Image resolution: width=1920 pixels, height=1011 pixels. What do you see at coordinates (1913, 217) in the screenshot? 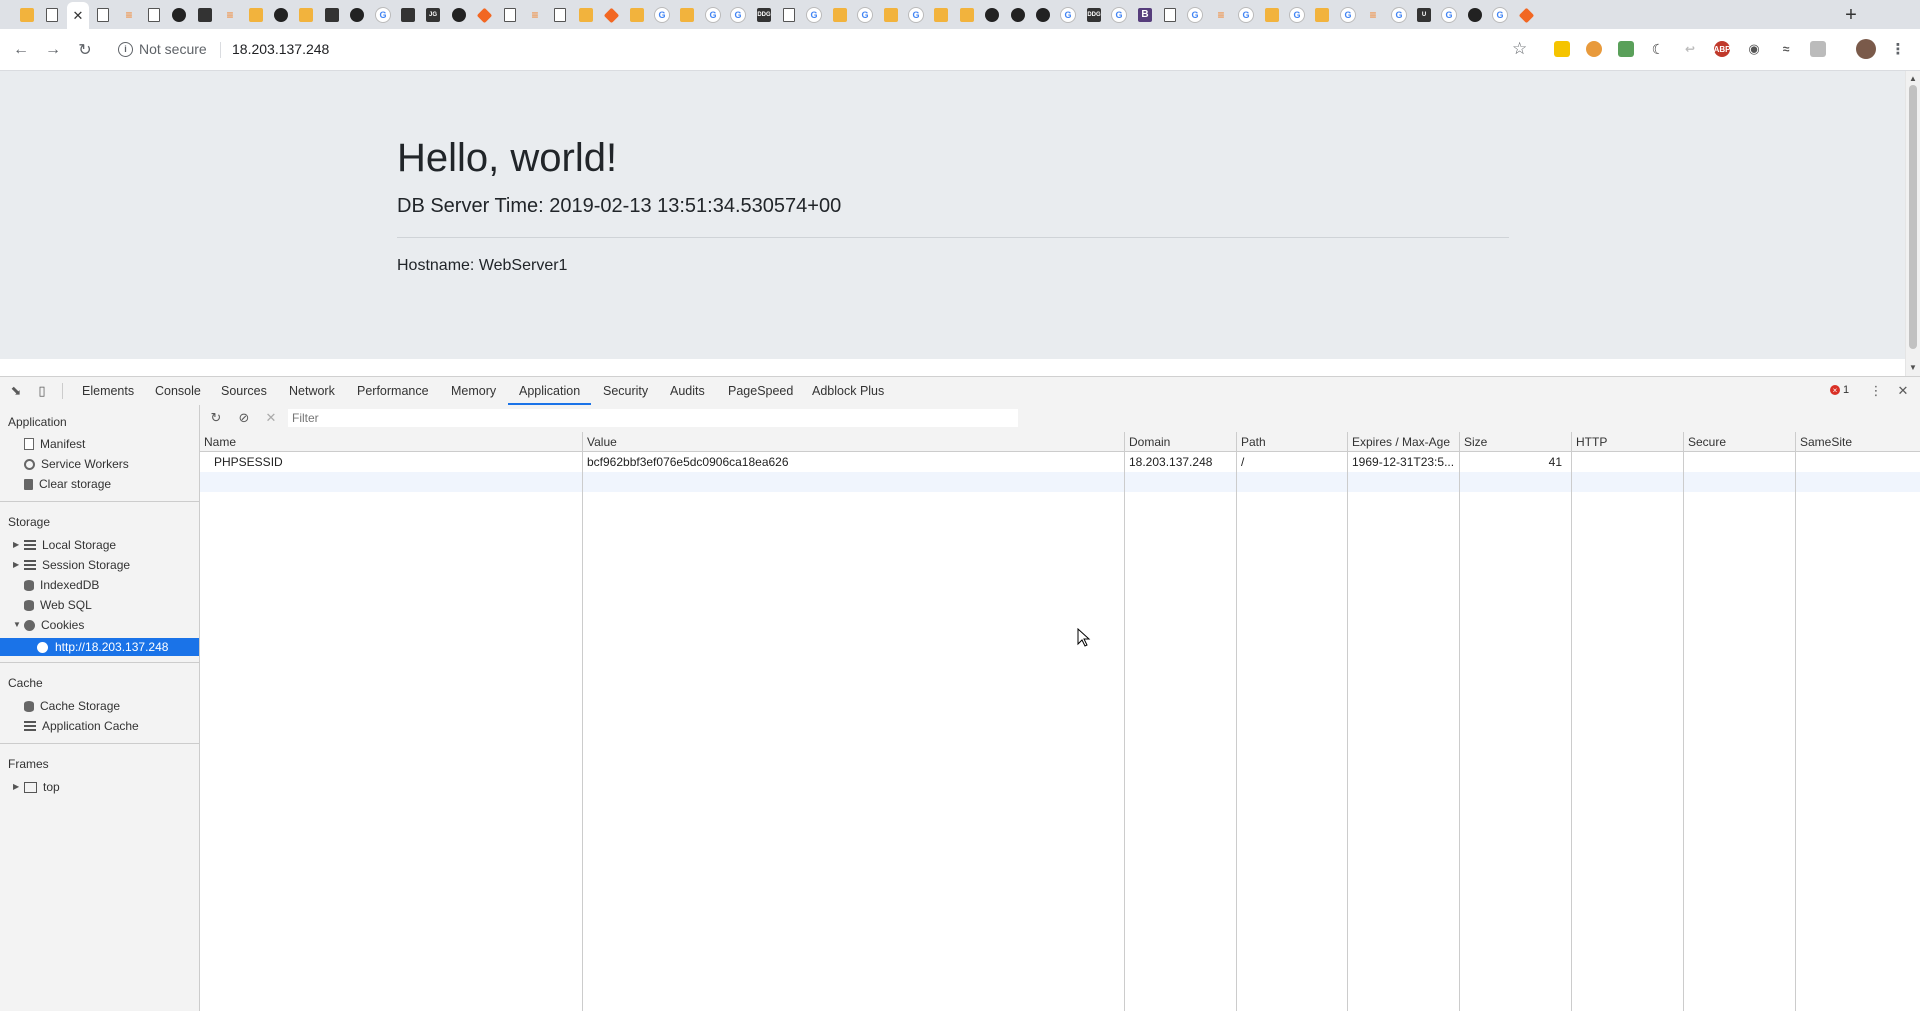
I see `scrollbar-thumb` at bounding box center [1913, 217].